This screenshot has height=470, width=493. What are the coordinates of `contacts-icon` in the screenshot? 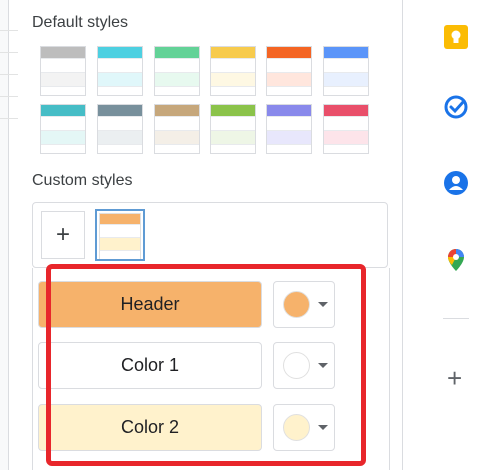 It's located at (456, 183).